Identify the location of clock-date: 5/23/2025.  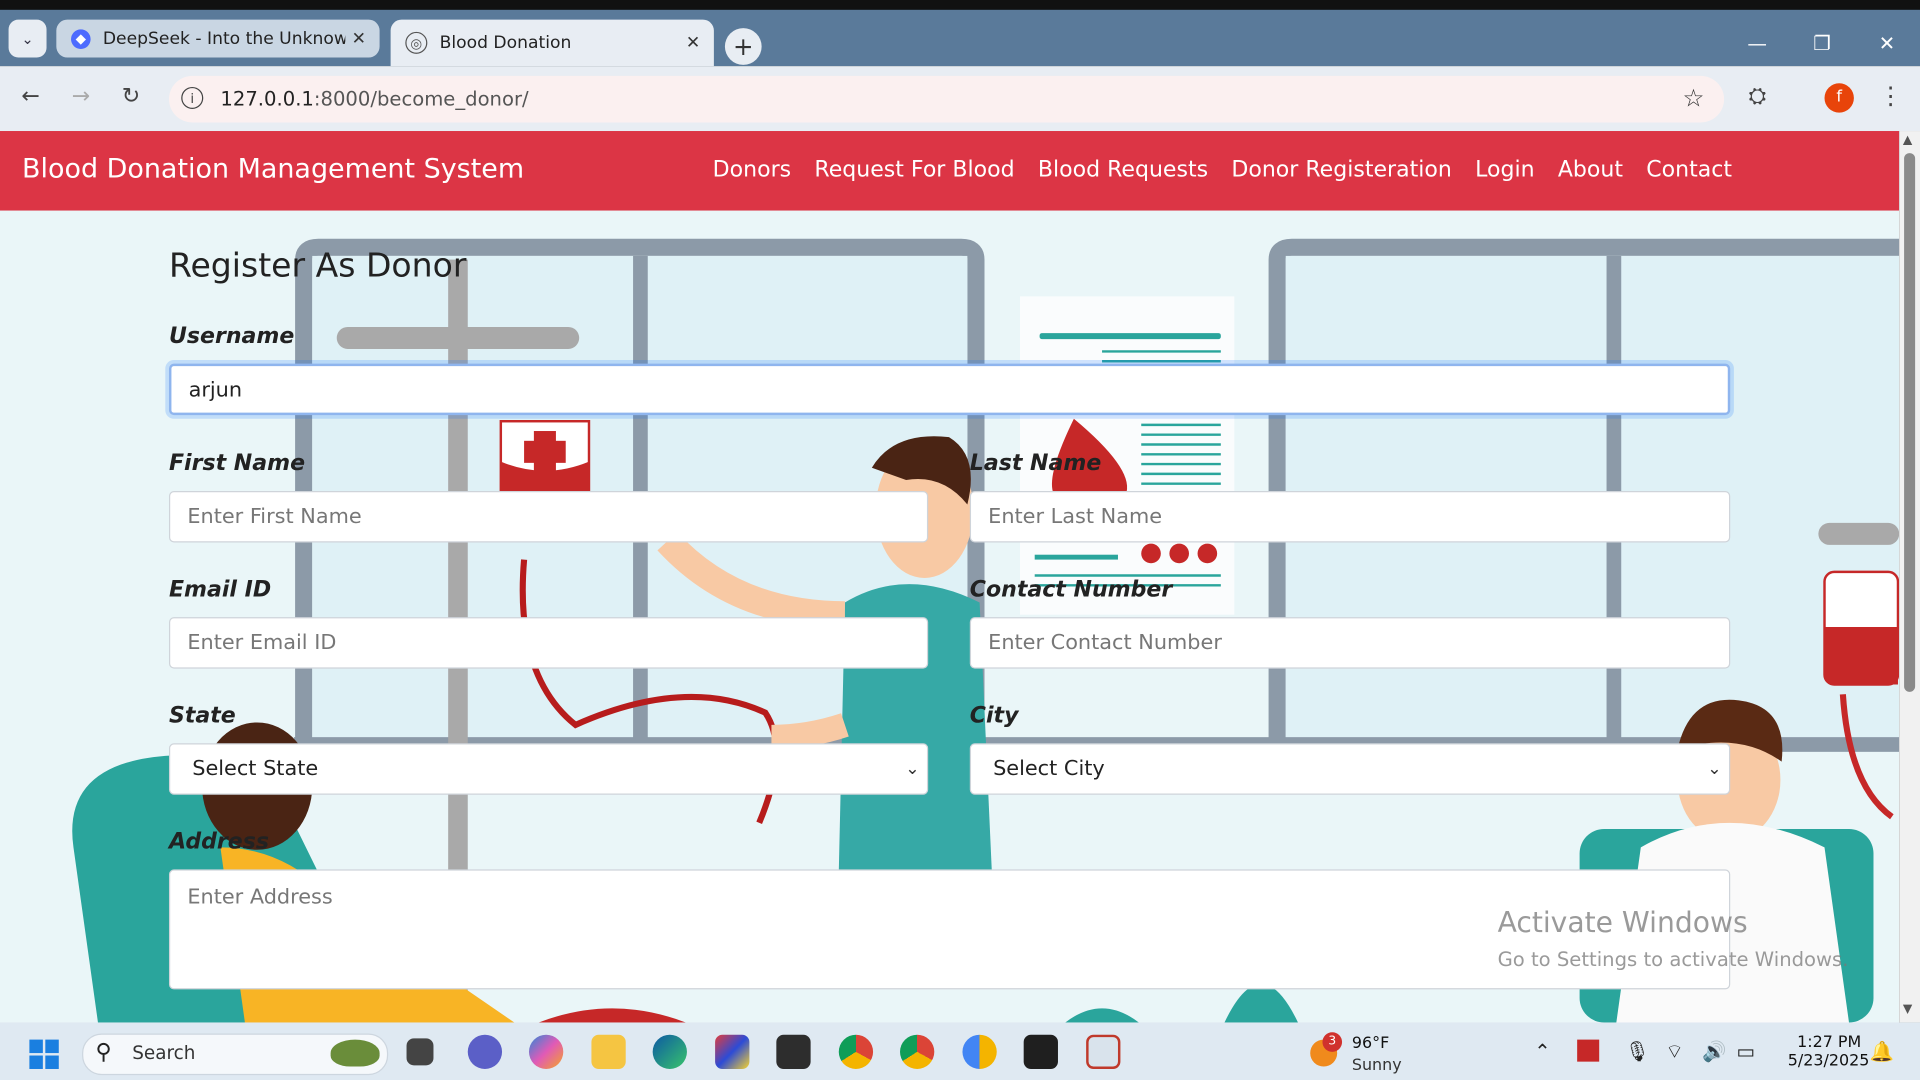
(1828, 1061).